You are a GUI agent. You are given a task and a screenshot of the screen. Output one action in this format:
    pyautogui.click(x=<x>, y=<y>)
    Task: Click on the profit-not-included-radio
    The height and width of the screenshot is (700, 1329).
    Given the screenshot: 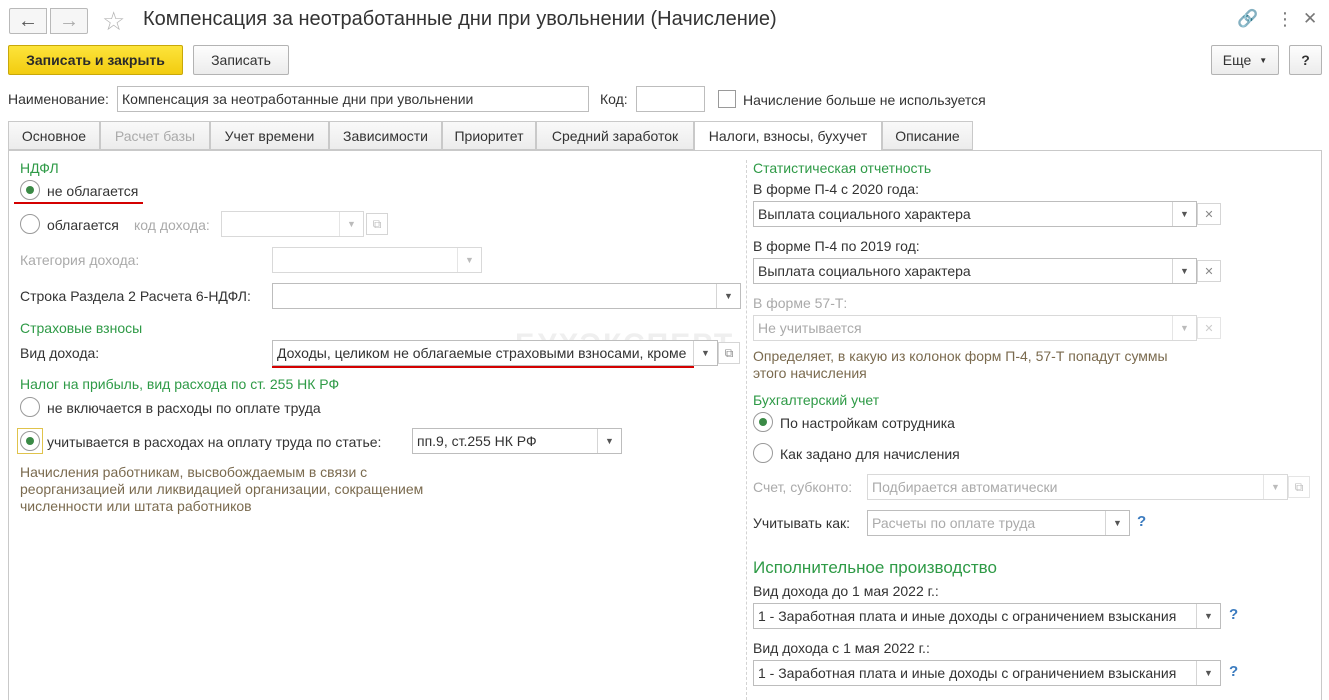 What is the action you would take?
    pyautogui.click(x=30, y=407)
    